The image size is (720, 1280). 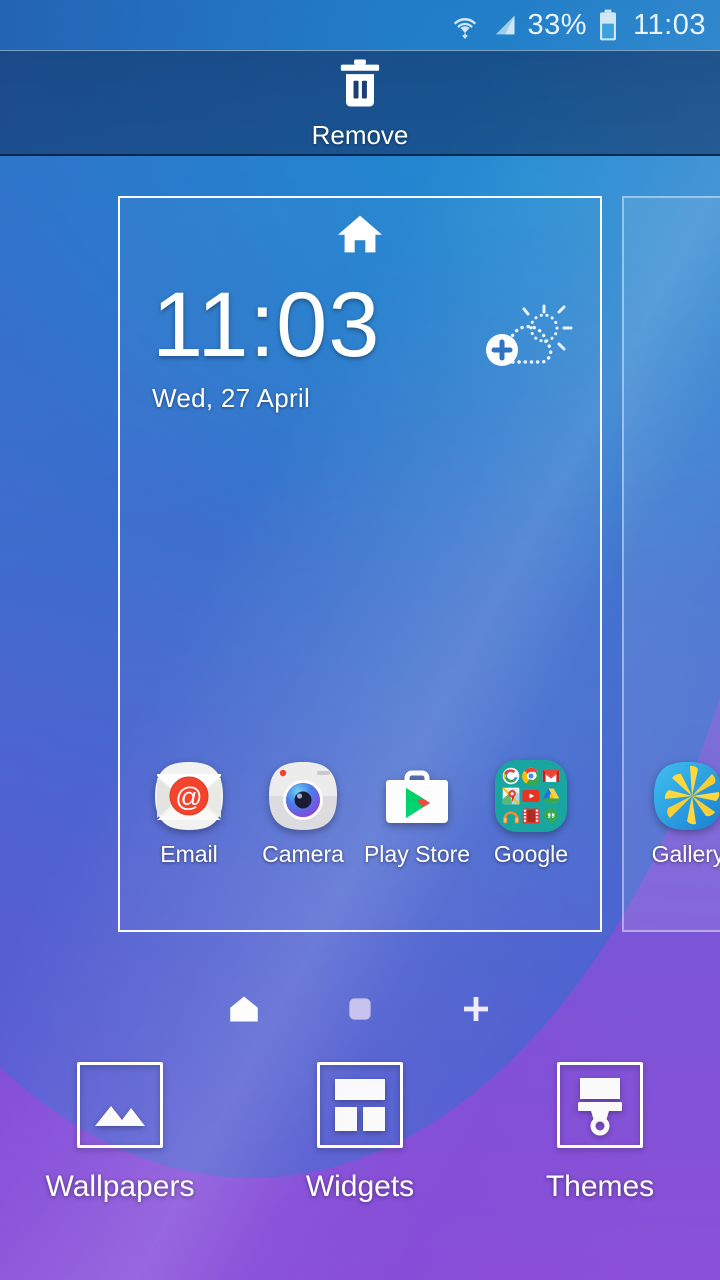 I want to click on battery-icon, so click(x=608, y=25).